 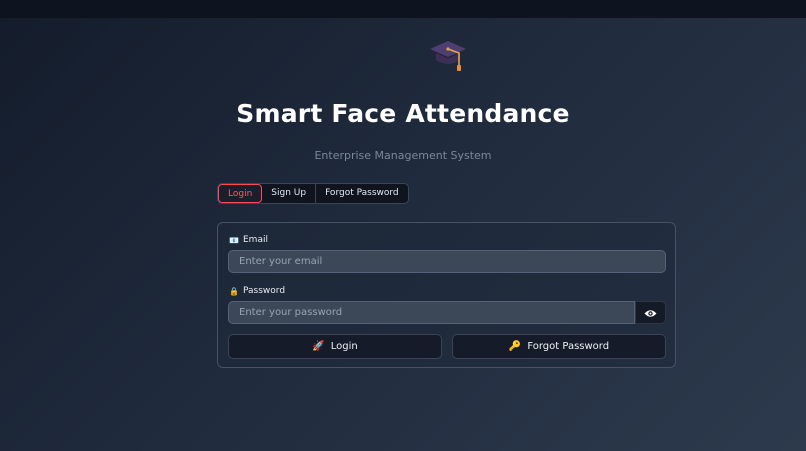 What do you see at coordinates (448, 55) in the screenshot?
I see `graduation-cap-icon` at bounding box center [448, 55].